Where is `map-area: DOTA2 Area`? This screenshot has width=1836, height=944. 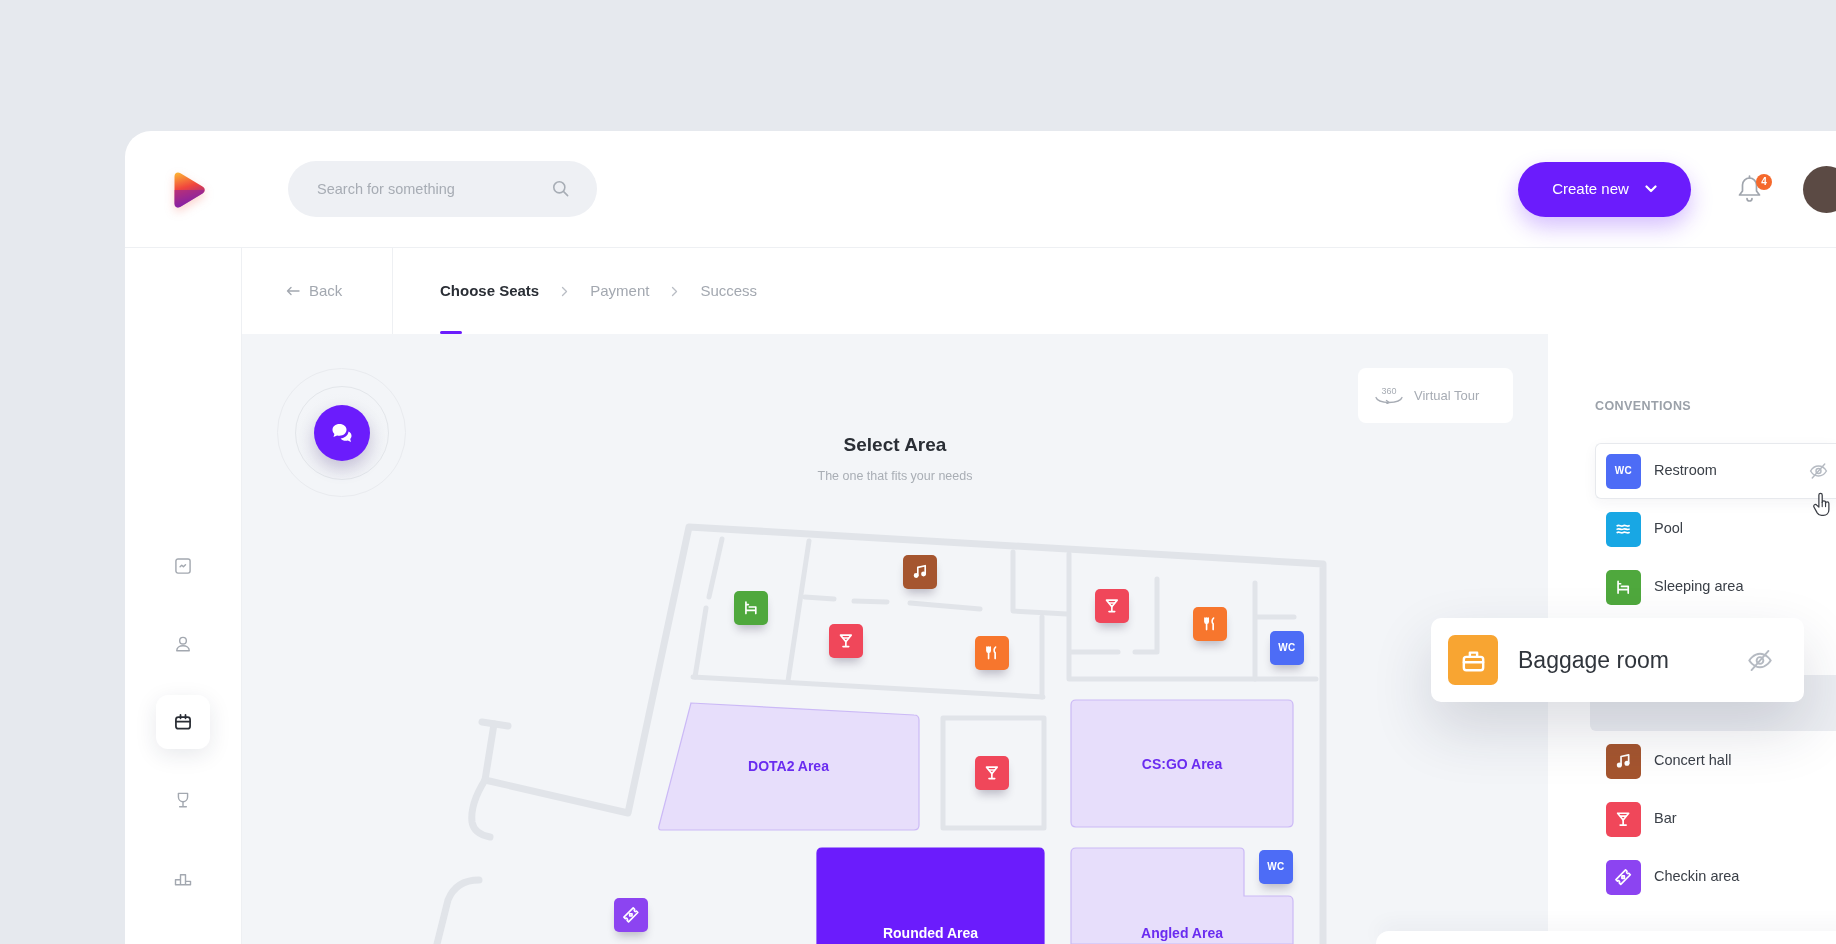 map-area: DOTA2 Area is located at coordinates (789, 766).